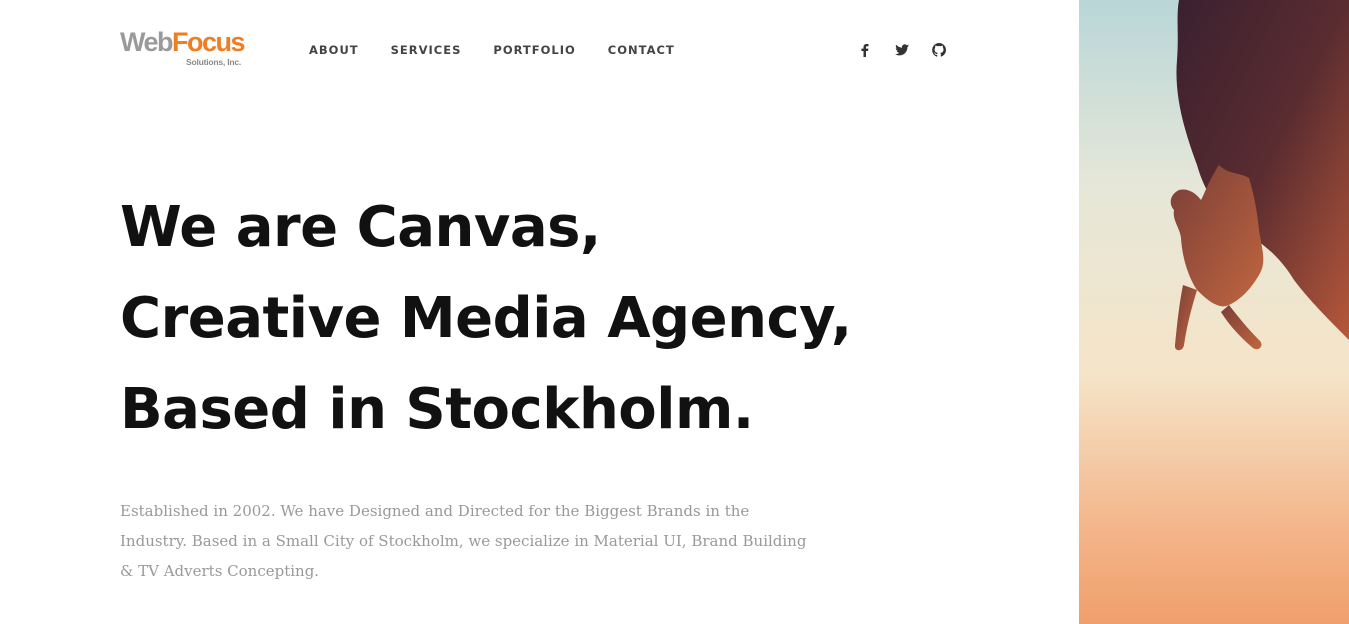 The image size is (1349, 624). What do you see at coordinates (209, 42) in the screenshot?
I see `logo-focus-text: Focus` at bounding box center [209, 42].